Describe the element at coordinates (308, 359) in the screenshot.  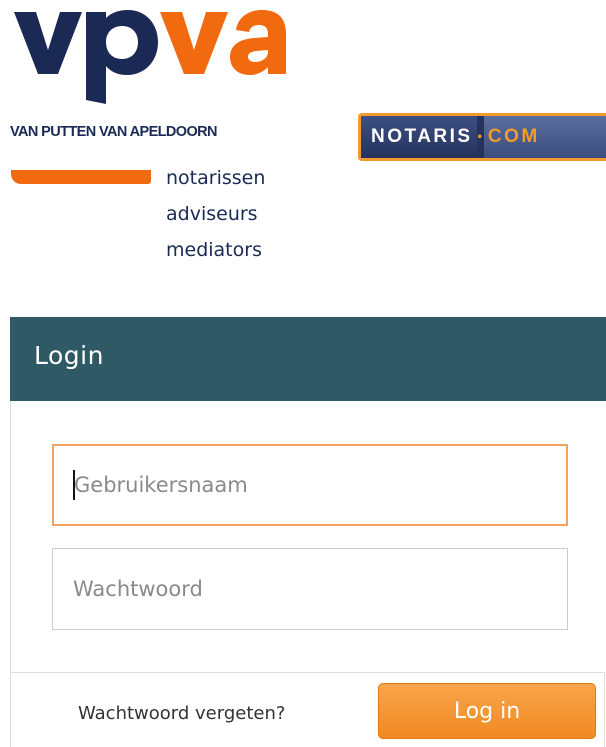
I see `login-header: Login` at that location.